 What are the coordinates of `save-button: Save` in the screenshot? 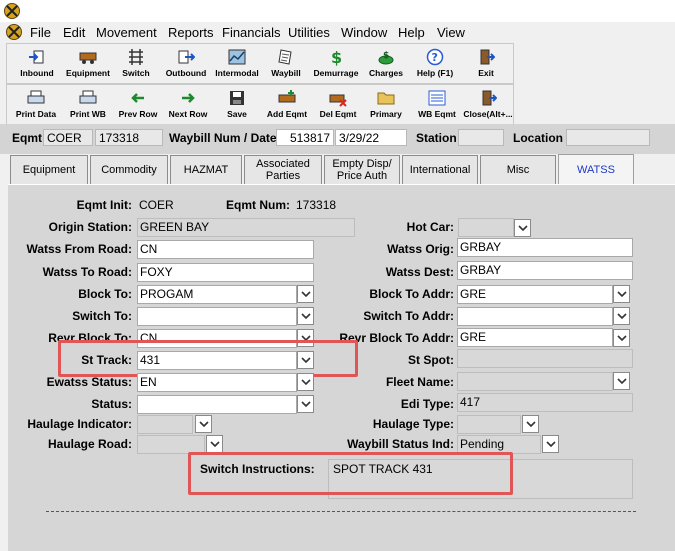 It's located at (237, 104).